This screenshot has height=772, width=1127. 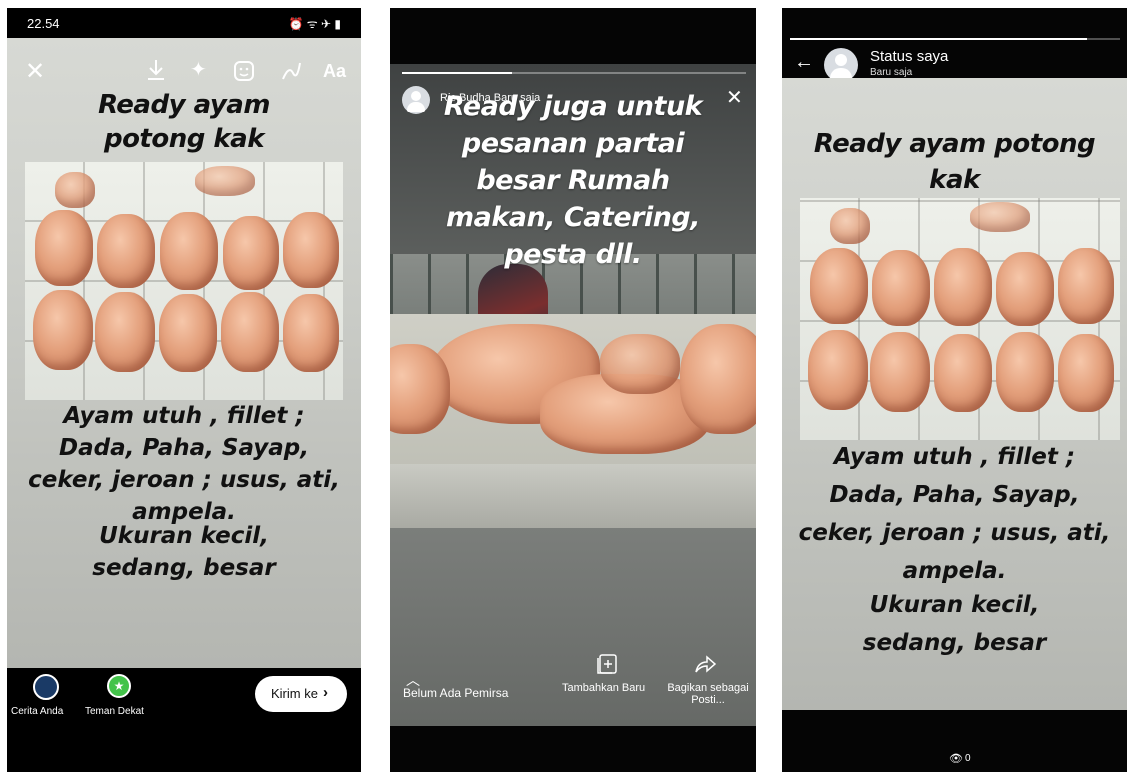 I want to click on status-bar: 22.54 ⏰ ᯤ ✈ ▮, so click(x=184, y=23).